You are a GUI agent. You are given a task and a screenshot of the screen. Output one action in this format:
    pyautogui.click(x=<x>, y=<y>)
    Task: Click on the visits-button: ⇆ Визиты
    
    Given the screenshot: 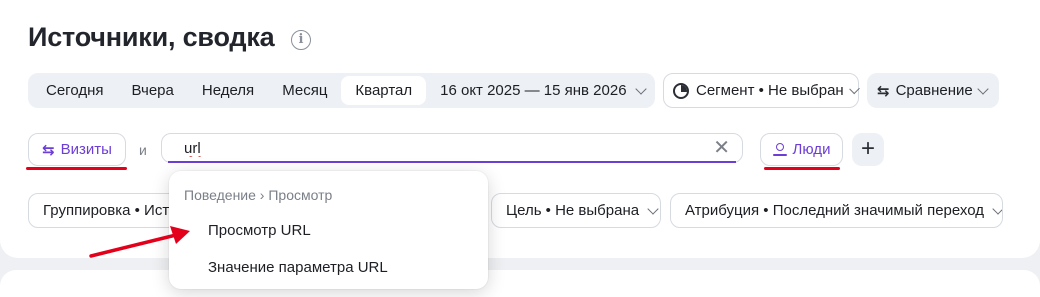 What is the action you would take?
    pyautogui.click(x=77, y=149)
    